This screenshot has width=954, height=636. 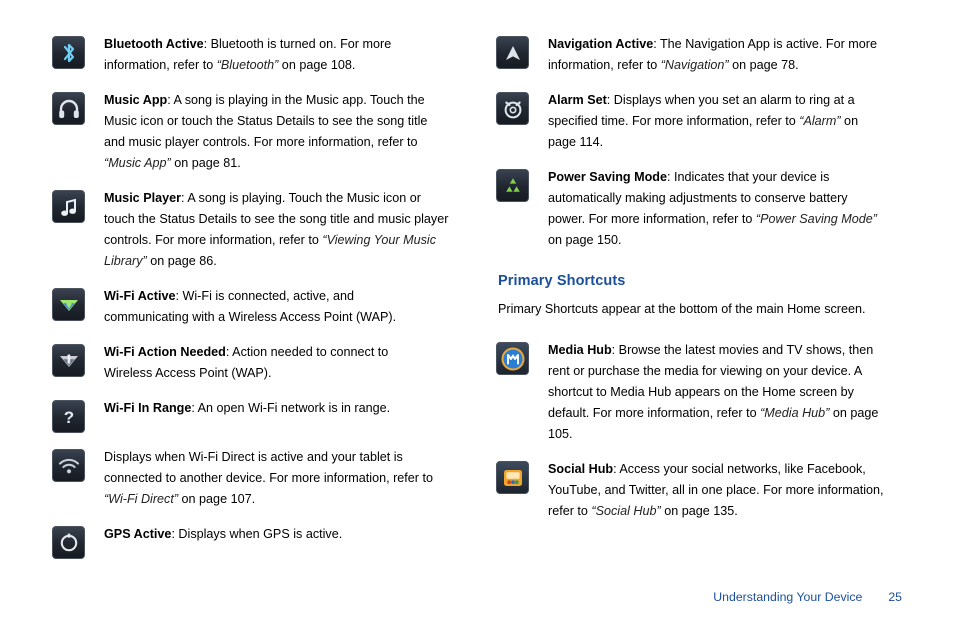 What do you see at coordinates (68, 542) in the screenshot?
I see `gps-active-icon` at bounding box center [68, 542].